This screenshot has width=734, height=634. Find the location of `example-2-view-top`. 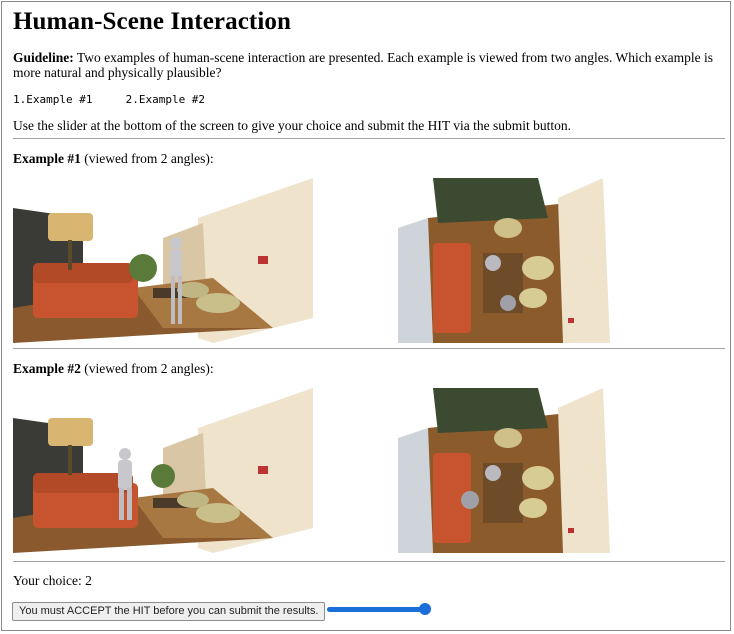

example-2-view-top is located at coordinates (499, 470).